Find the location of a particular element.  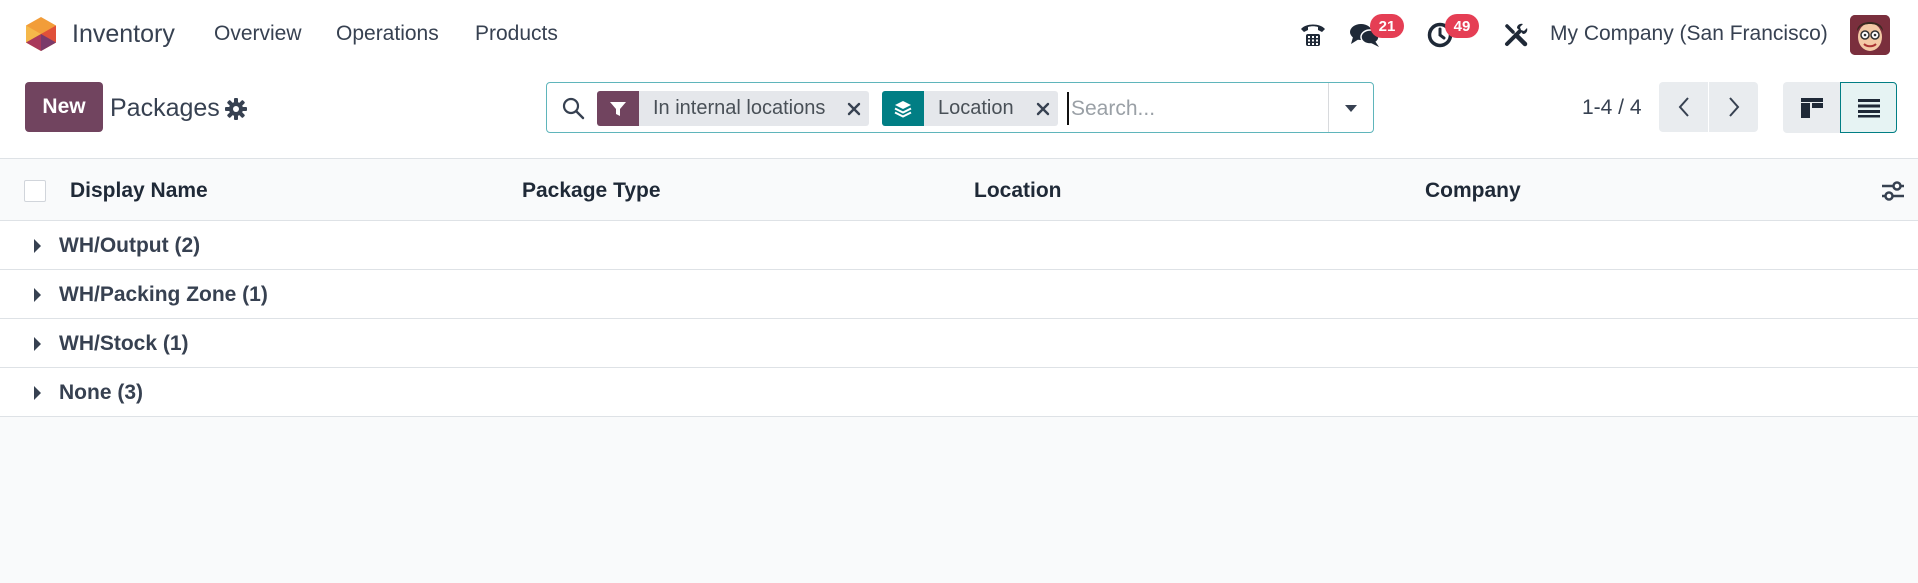

user-avatar is located at coordinates (1870, 35).